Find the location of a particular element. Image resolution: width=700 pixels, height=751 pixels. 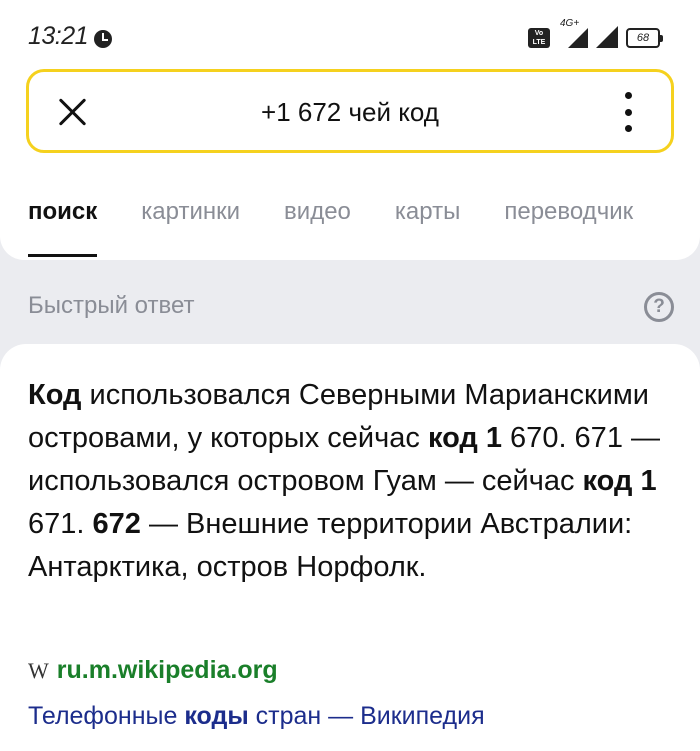

alarm-clock-icon is located at coordinates (103, 38).